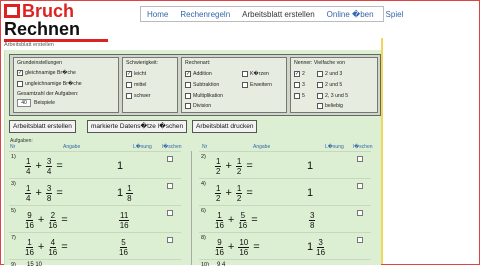 This screenshot has width=480, height=266. I want to click on fraction-b: 34, so click(49, 166).